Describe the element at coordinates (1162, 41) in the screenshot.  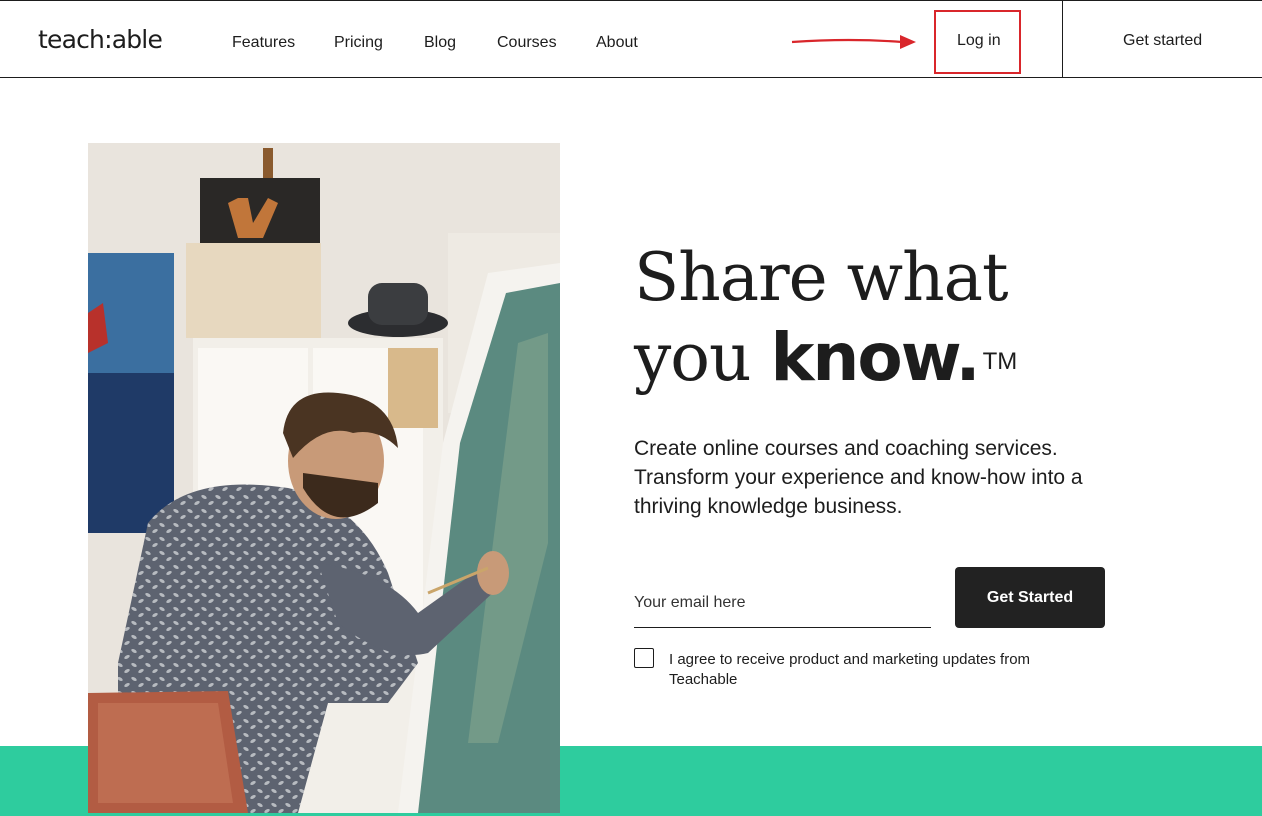
I see `get-started-nav-link: Get started` at that location.